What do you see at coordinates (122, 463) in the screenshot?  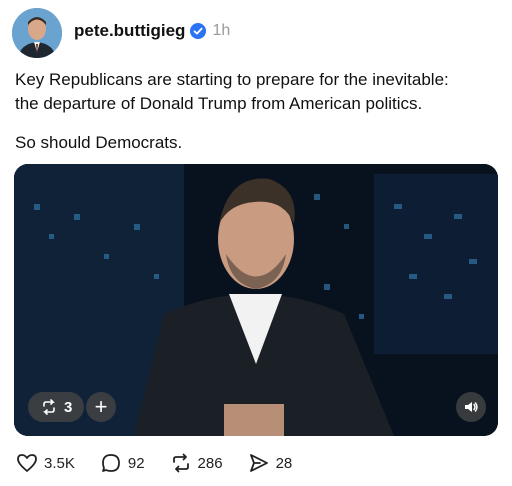 I see `reply-button: 92` at bounding box center [122, 463].